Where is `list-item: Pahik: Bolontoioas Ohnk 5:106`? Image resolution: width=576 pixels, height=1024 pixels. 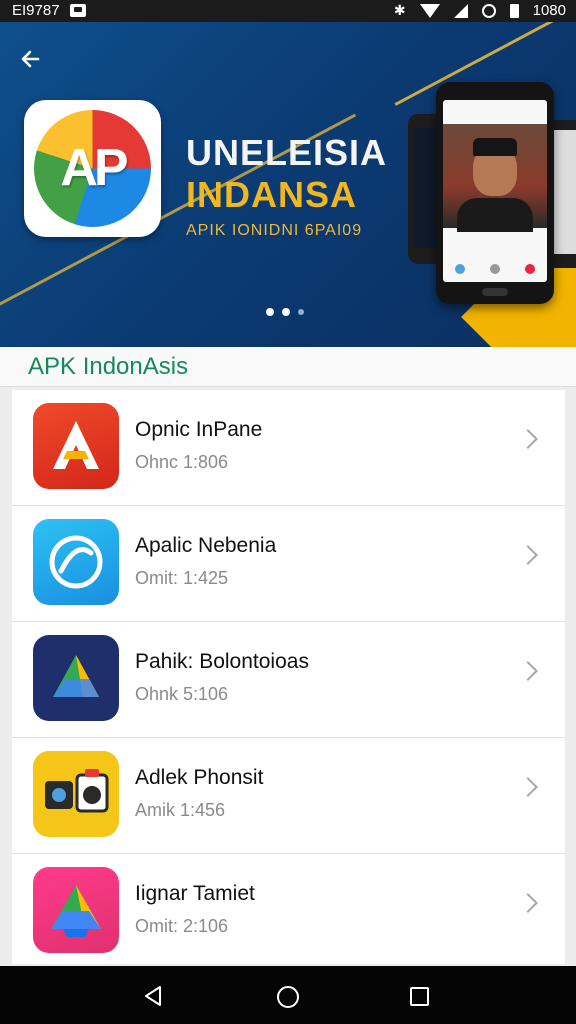
list-item: Pahik: Bolontoioas Ohnk 5:106 is located at coordinates (288, 680).